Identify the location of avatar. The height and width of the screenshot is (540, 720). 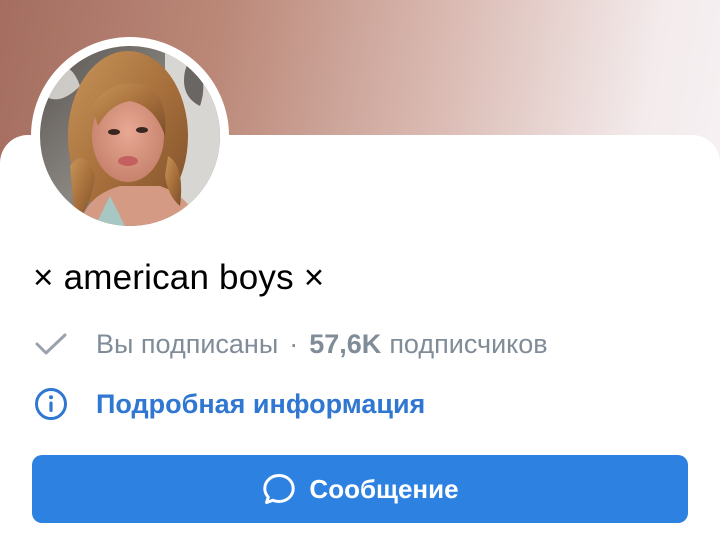
(130, 136).